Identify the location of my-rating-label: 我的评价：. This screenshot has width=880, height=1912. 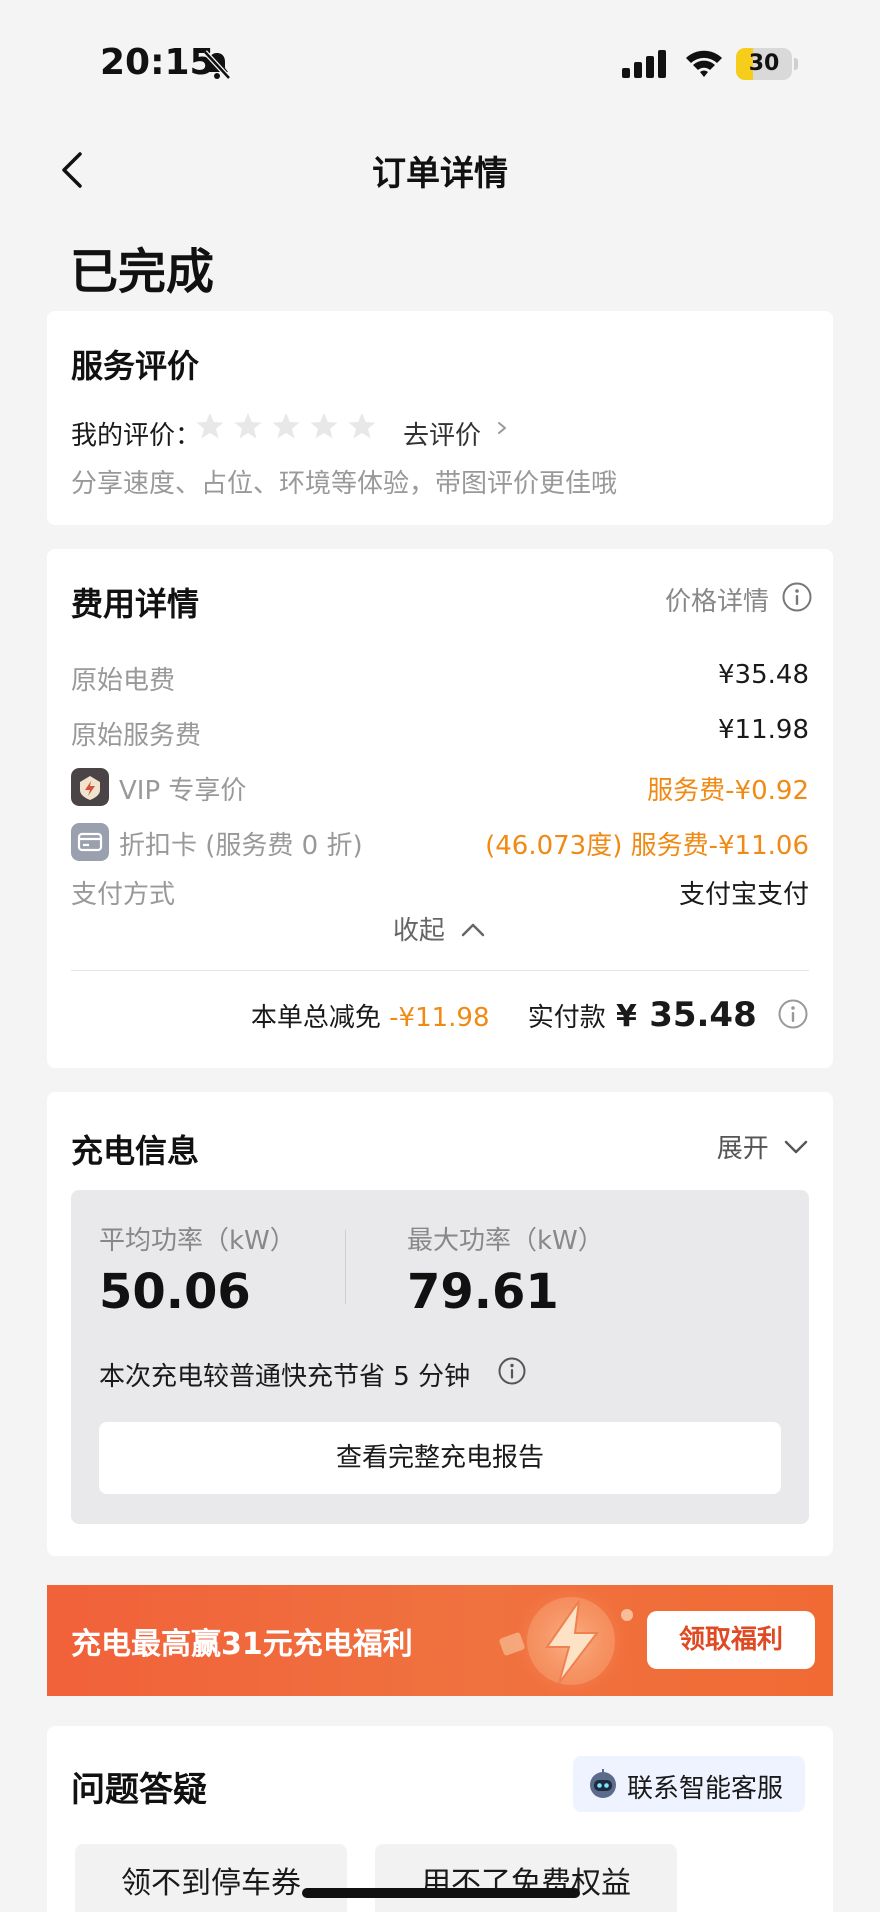
(136, 436).